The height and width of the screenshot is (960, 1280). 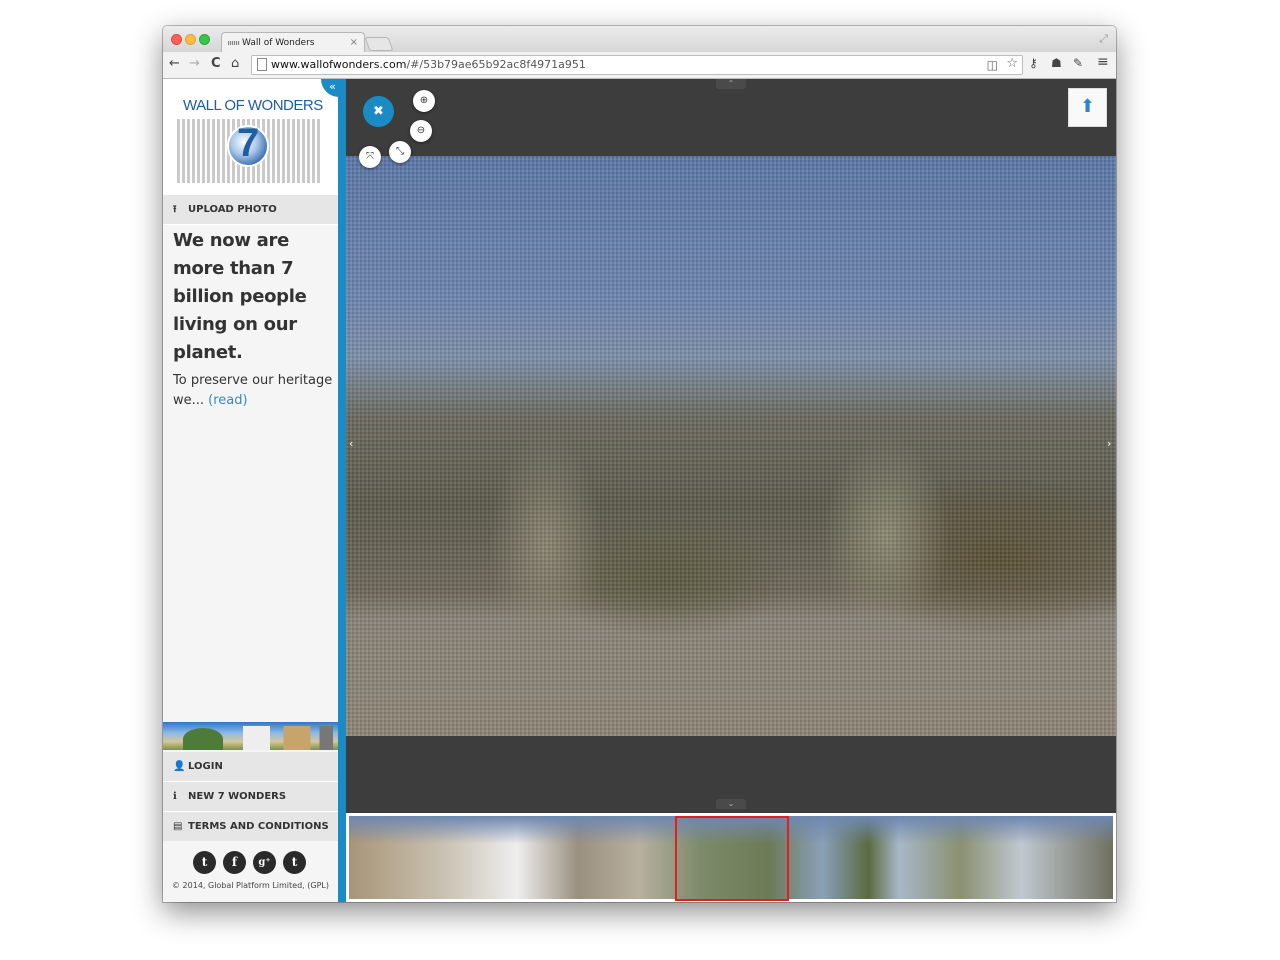 What do you see at coordinates (421, 131) in the screenshot?
I see `zoom-out-button: ⊖` at bounding box center [421, 131].